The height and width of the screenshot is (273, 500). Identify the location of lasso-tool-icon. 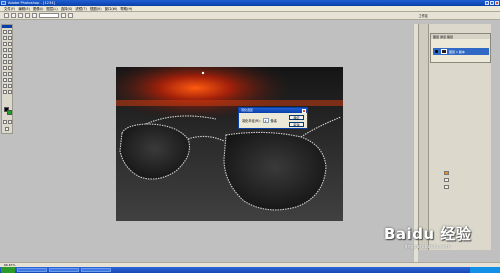
(5, 38).